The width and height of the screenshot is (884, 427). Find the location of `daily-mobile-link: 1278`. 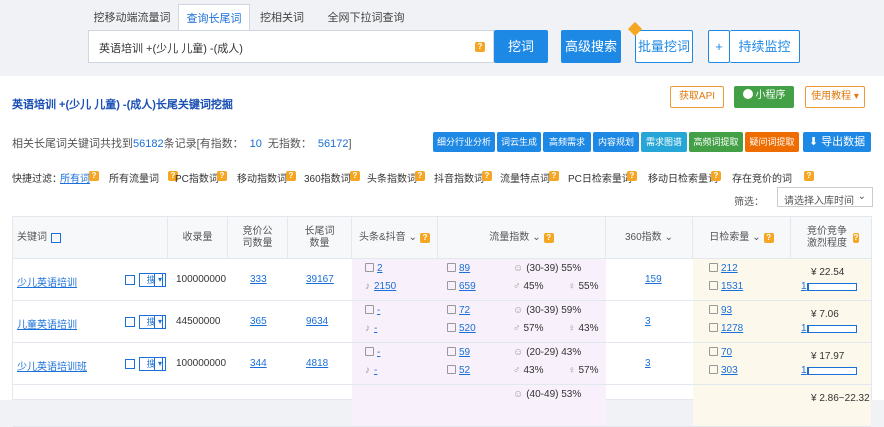

daily-mobile-link: 1278 is located at coordinates (732, 328).